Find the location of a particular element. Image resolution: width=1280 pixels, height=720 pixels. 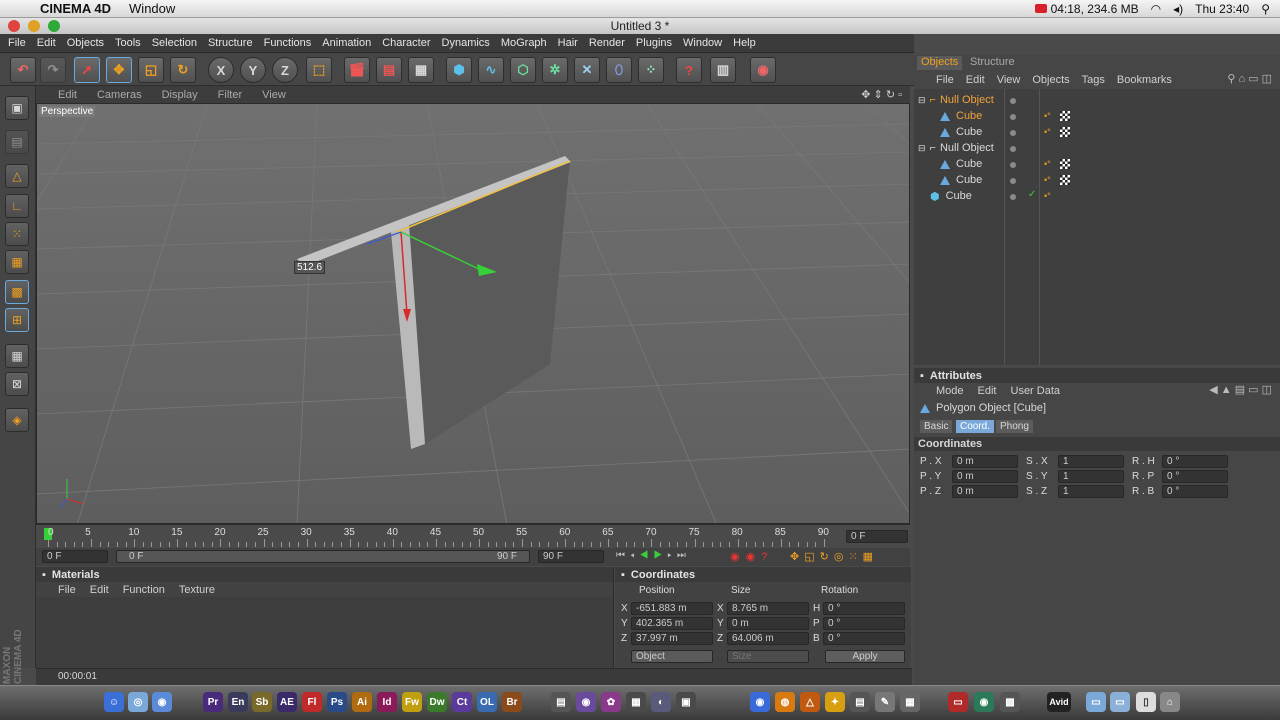

size-mode-dropdown: Size is located at coordinates (768, 656).